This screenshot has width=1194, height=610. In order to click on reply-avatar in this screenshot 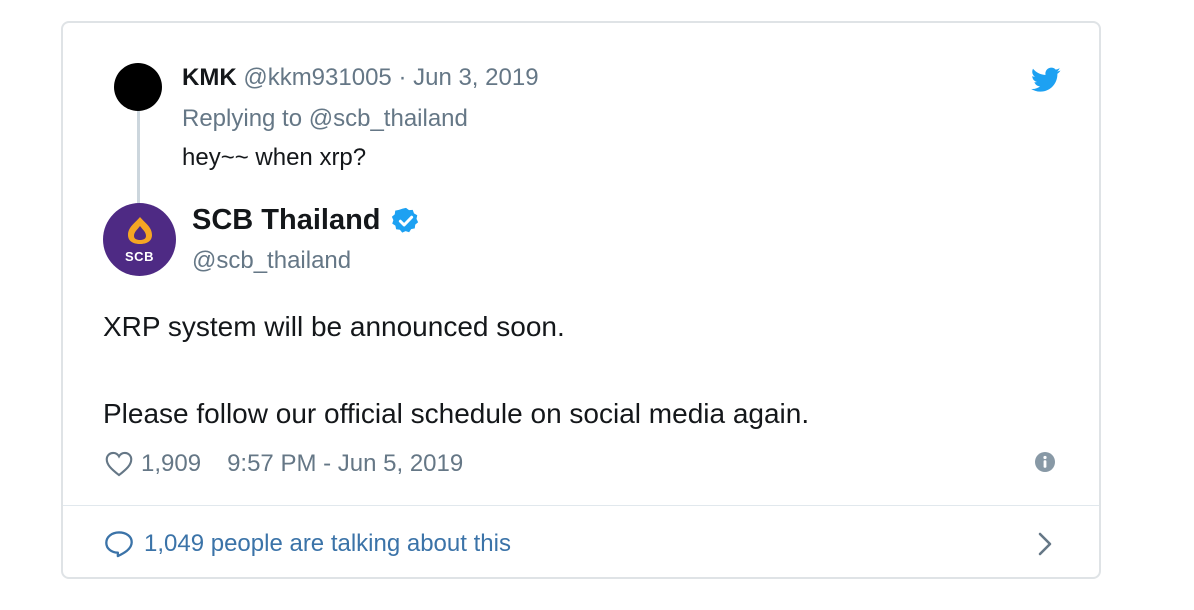, I will do `click(138, 87)`.